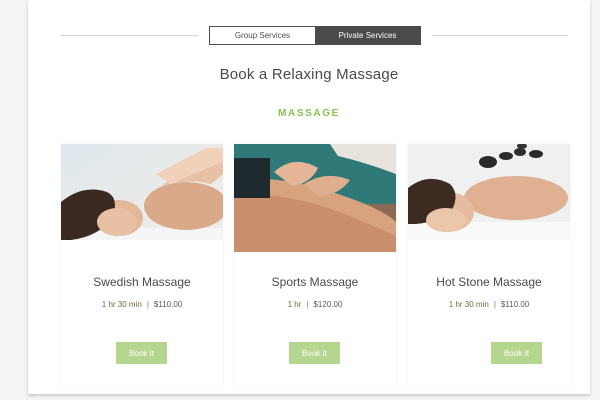  I want to click on book-it-button-swedish: Book It, so click(141, 353).